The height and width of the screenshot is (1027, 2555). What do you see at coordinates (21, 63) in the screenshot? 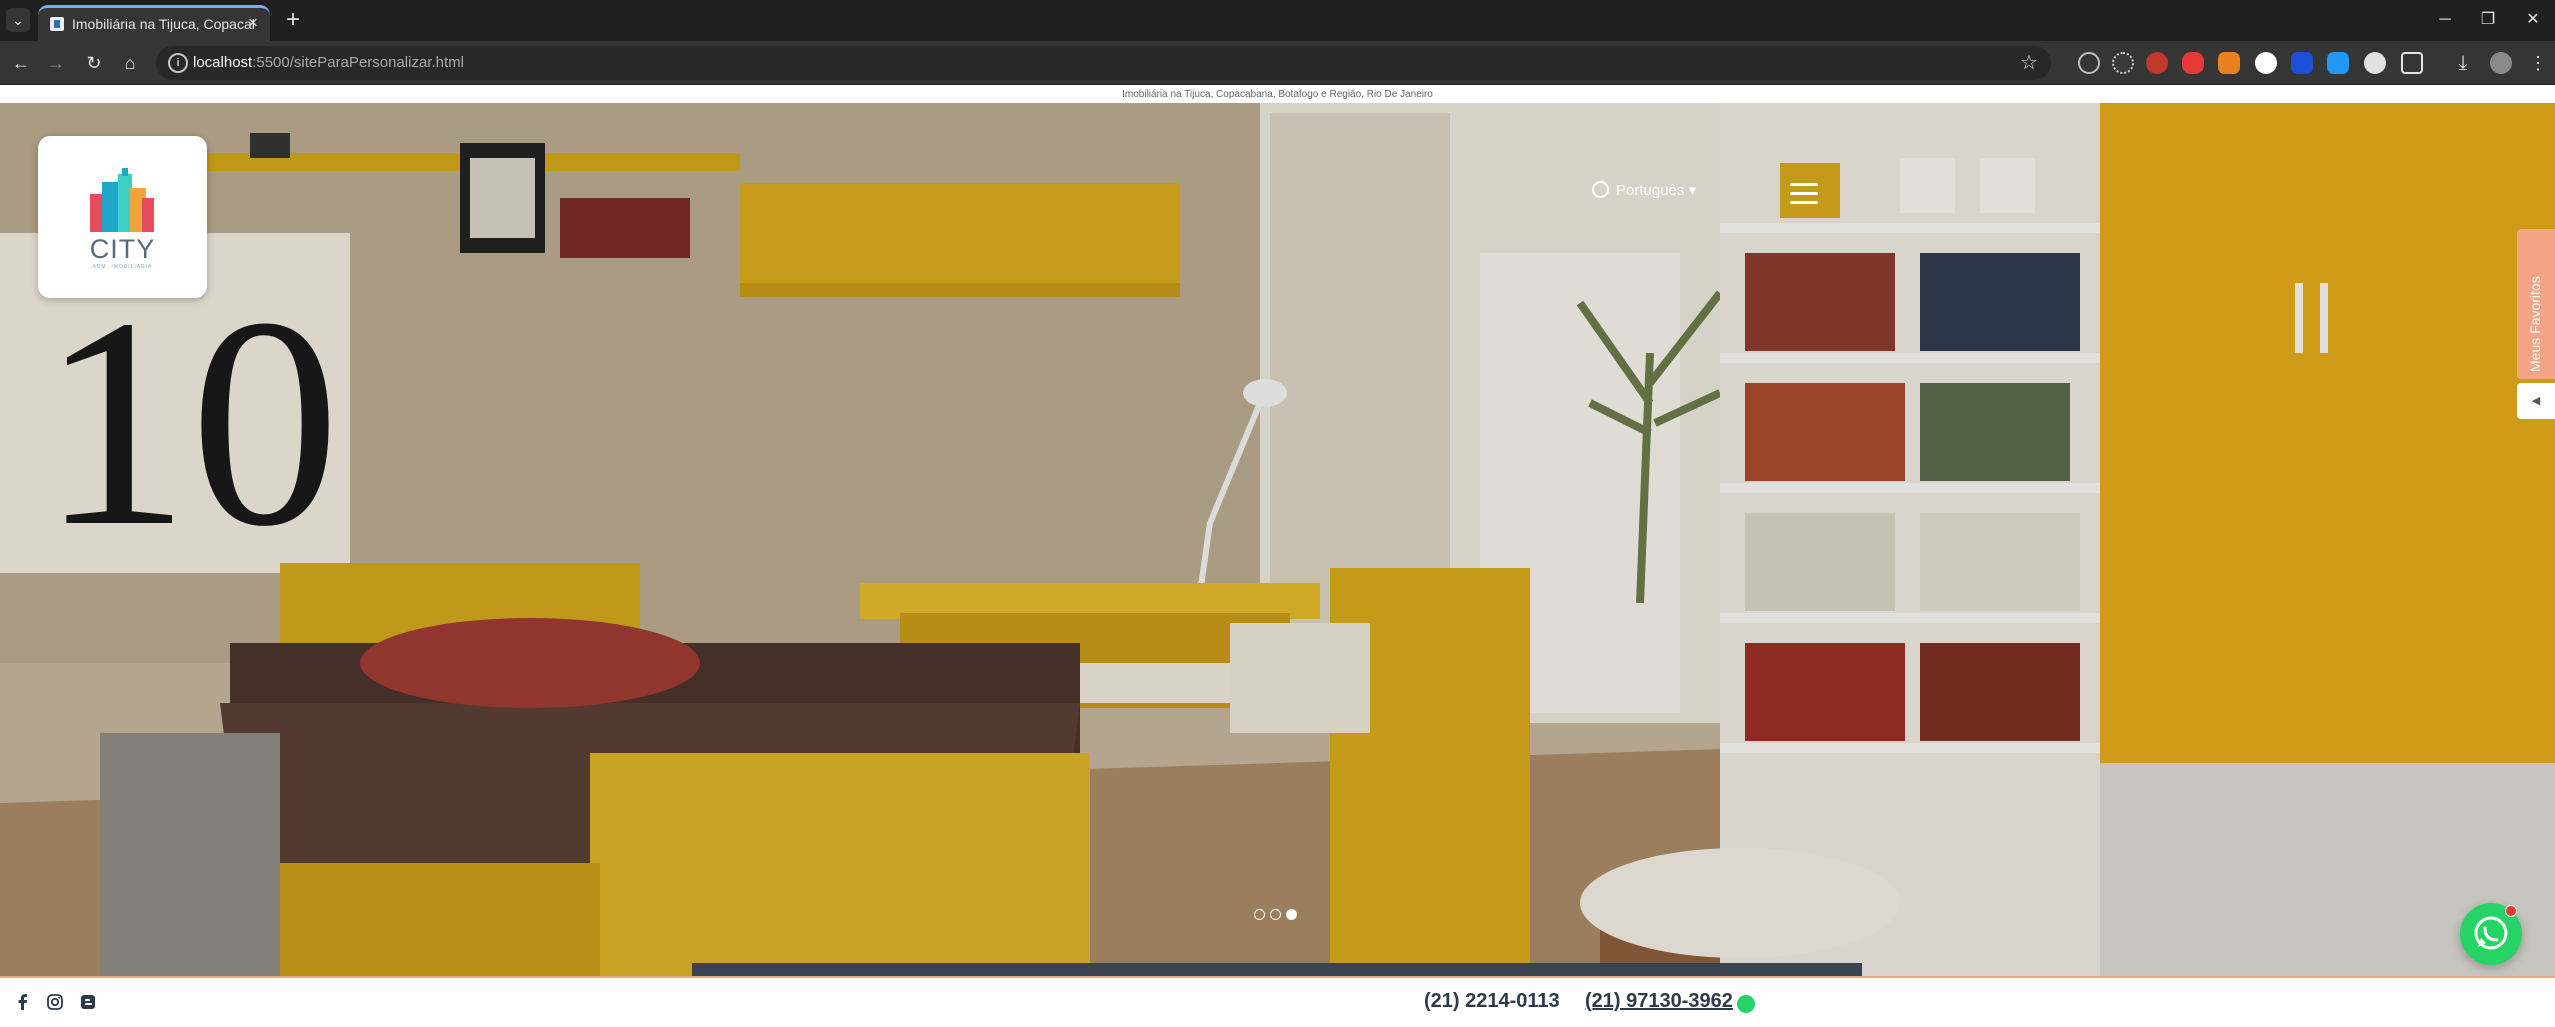
I see `back-icon: ←` at bounding box center [21, 63].